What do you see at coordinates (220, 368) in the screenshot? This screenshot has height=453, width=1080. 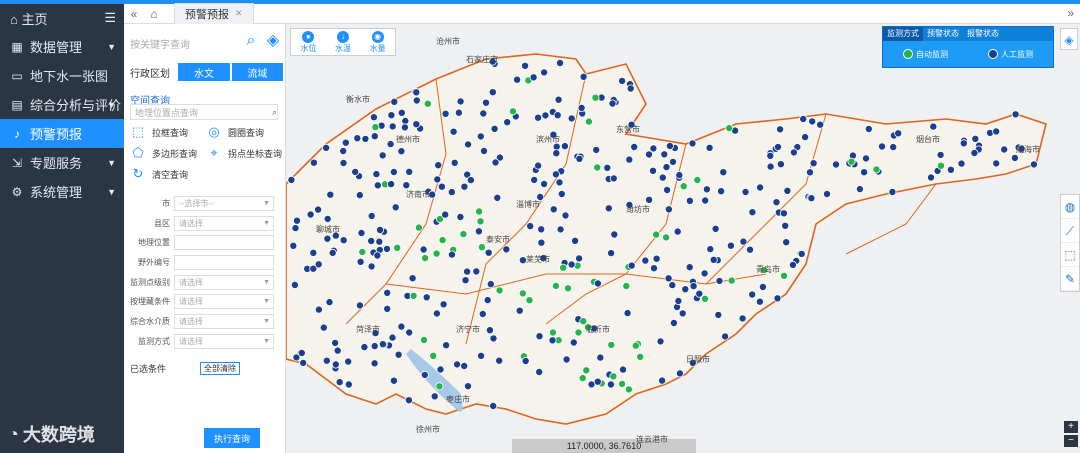 I see `clear-all-button: 全部清除` at bounding box center [220, 368].